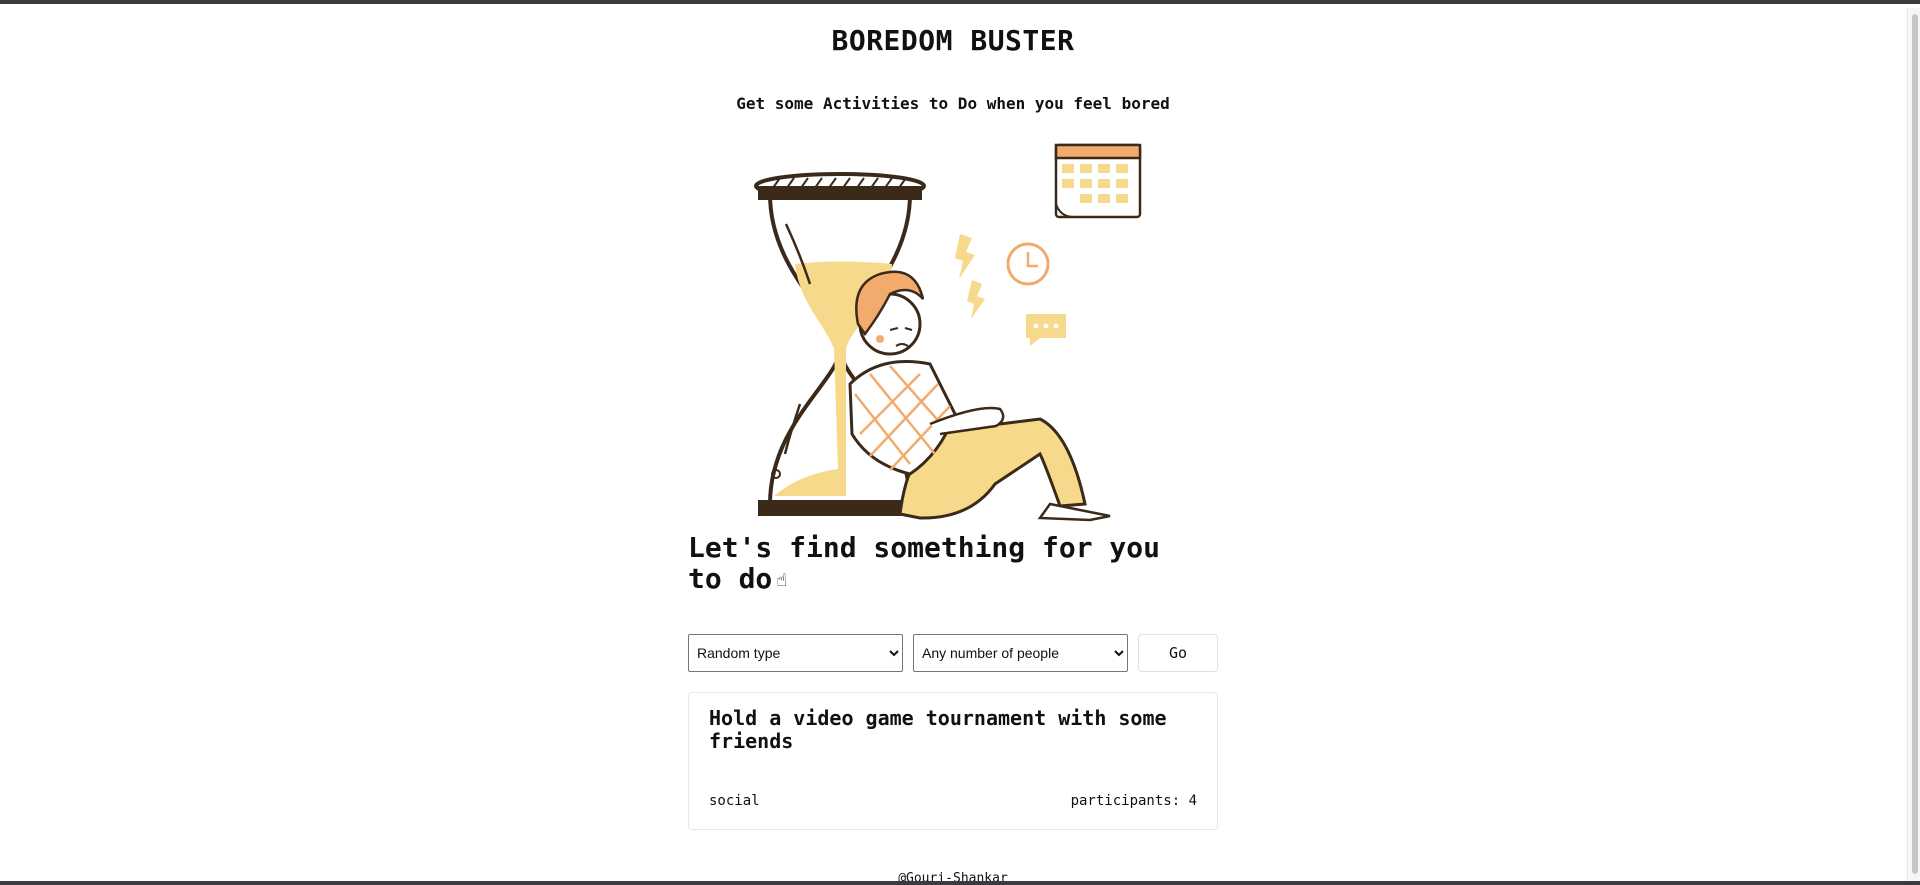 This screenshot has height=885, width=1920. I want to click on activity-filters: Random type Any number of people Go, so click(953, 653).